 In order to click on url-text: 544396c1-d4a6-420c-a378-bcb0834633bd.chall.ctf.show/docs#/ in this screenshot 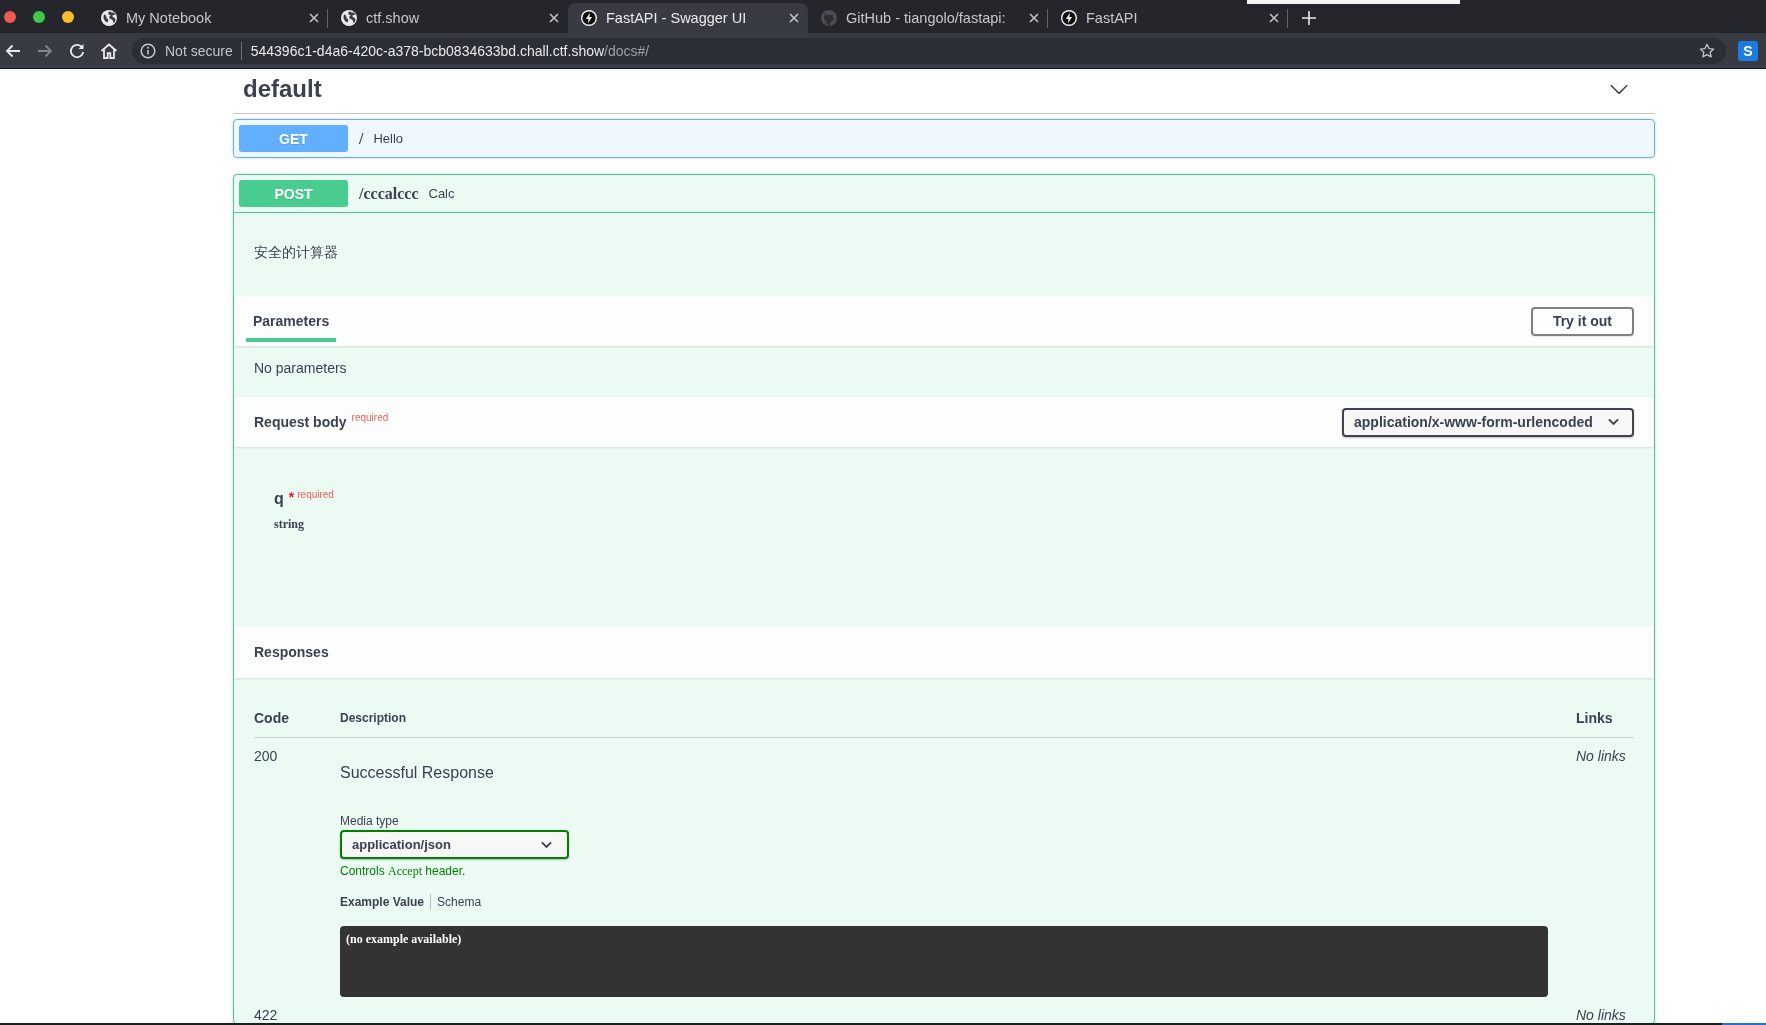, I will do `click(450, 50)`.